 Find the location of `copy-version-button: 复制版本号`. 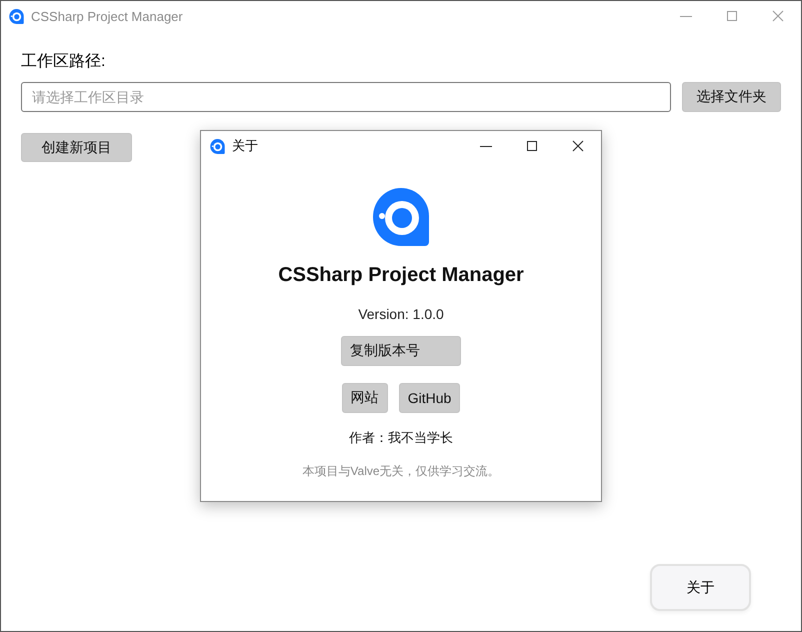

copy-version-button: 复制版本号 is located at coordinates (401, 351).